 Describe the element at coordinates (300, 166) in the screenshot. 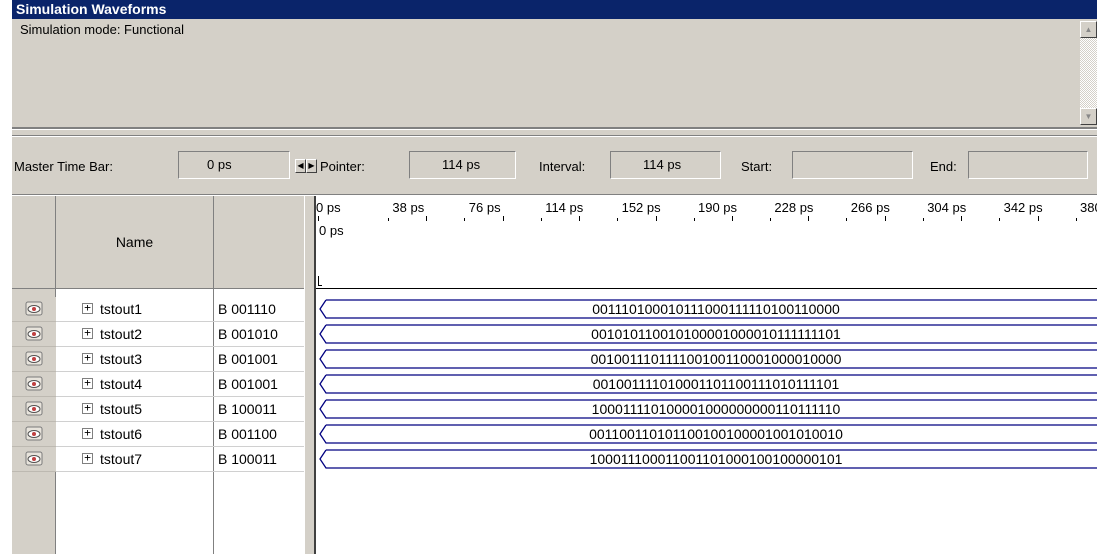

I see `time-bar-left-button: ◀` at that location.